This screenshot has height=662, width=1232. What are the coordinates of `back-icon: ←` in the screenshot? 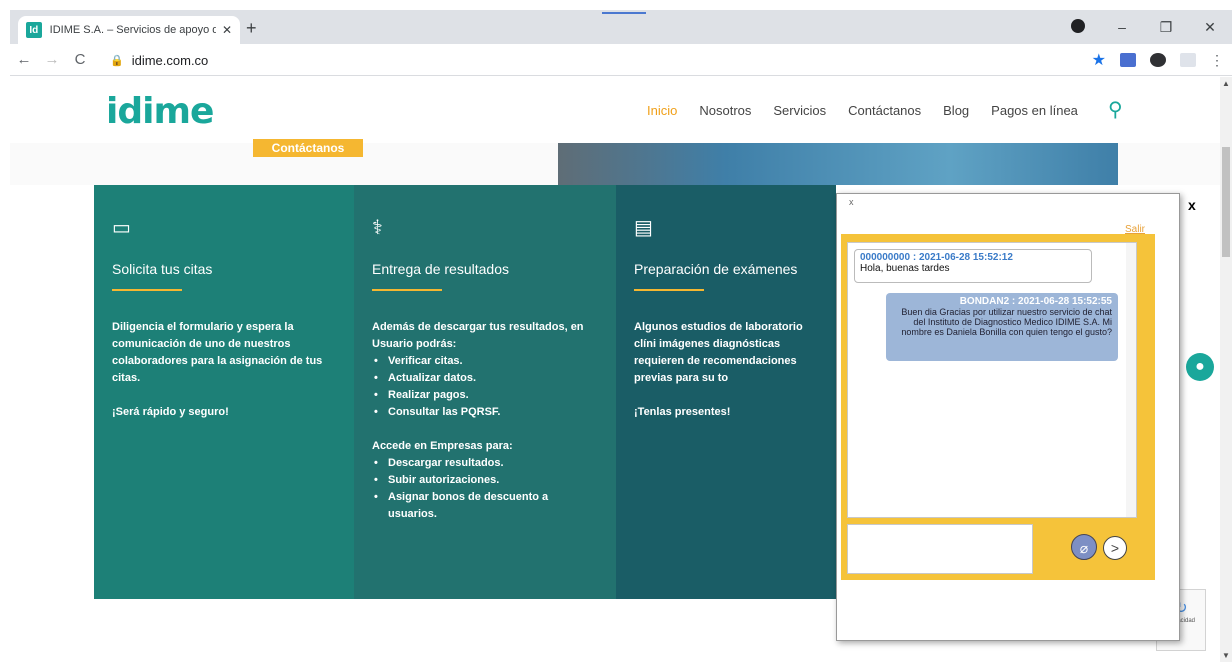 It's located at (24, 59).